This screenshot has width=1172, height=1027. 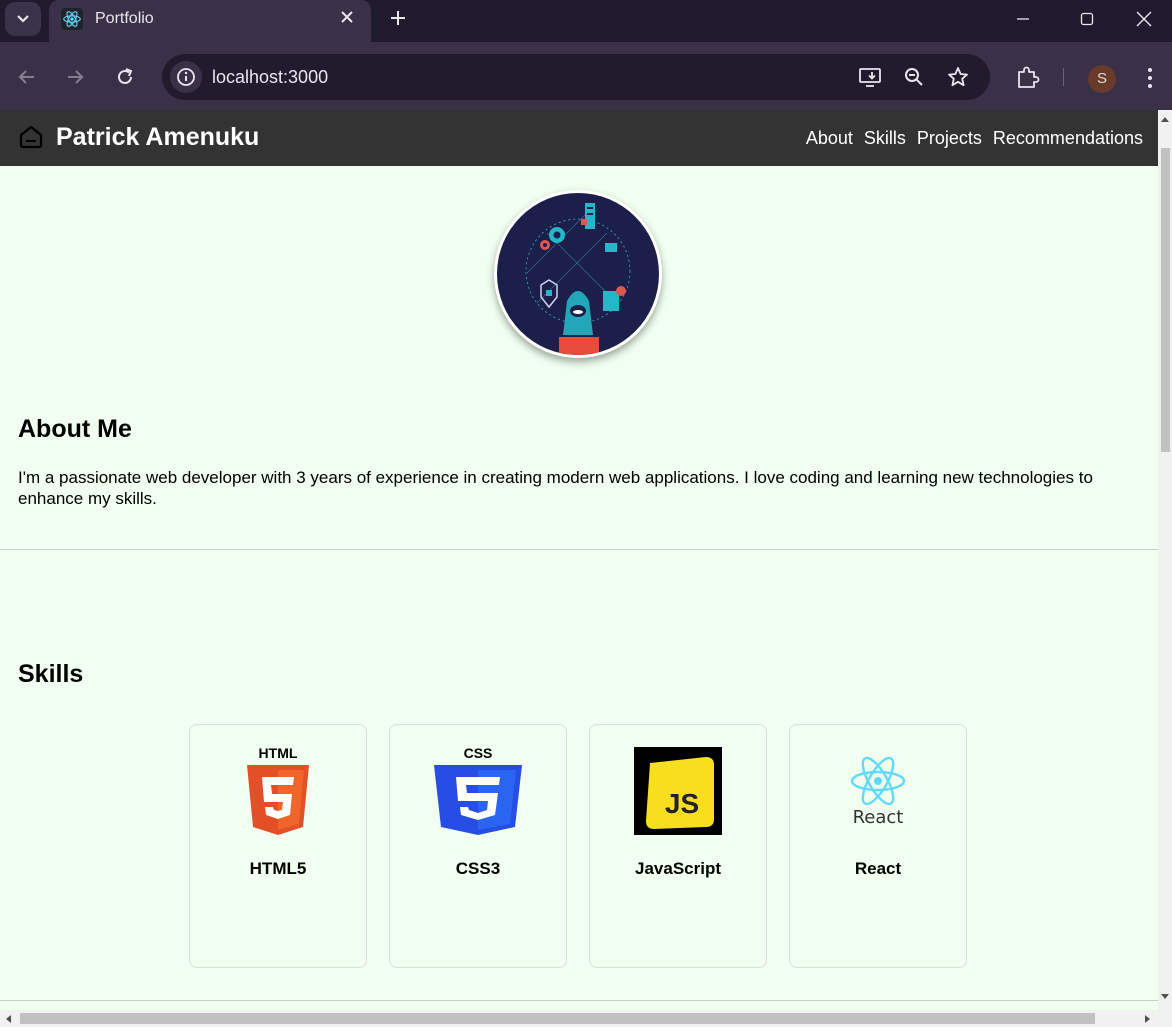 I want to click on site-name: Patrick Amenuku, so click(x=158, y=137).